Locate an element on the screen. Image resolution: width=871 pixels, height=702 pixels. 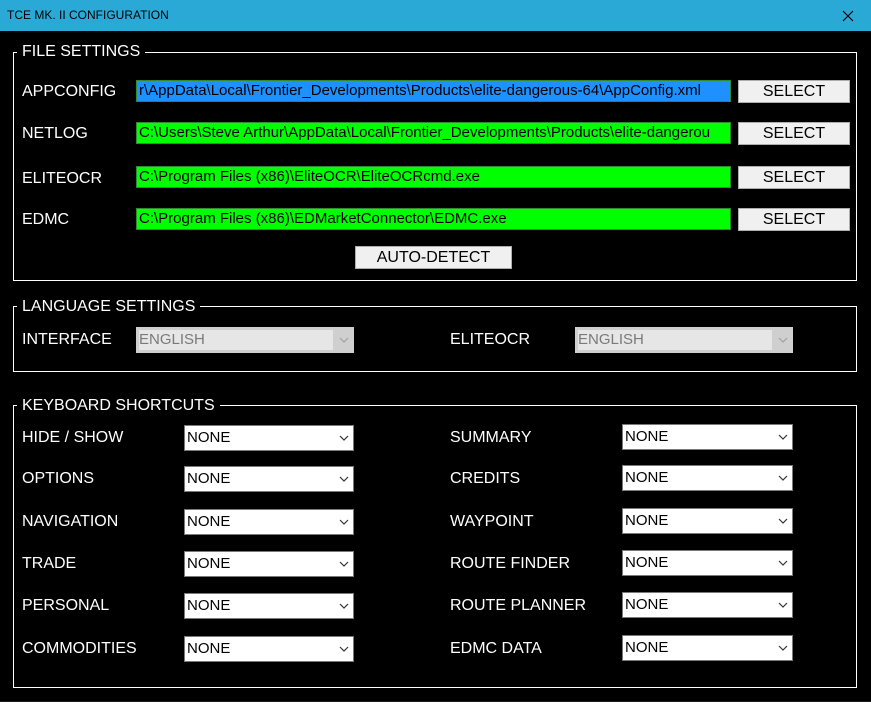
hide-show-shortcut-value: NONE is located at coordinates (209, 437).